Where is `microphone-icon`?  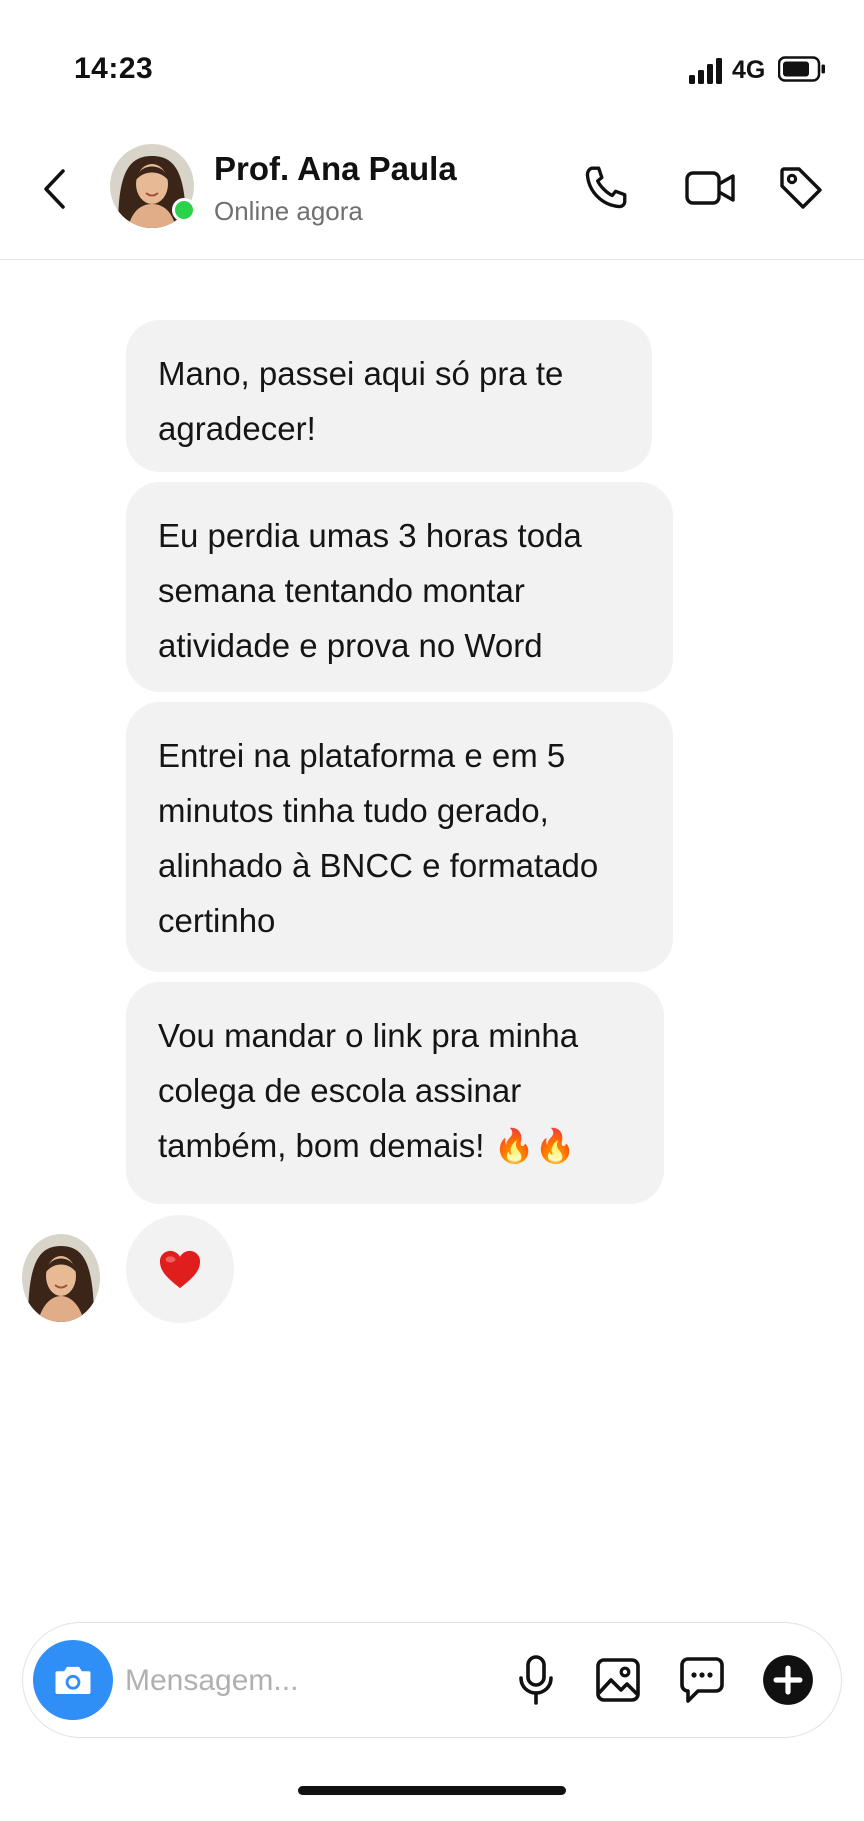 microphone-icon is located at coordinates (536, 1680).